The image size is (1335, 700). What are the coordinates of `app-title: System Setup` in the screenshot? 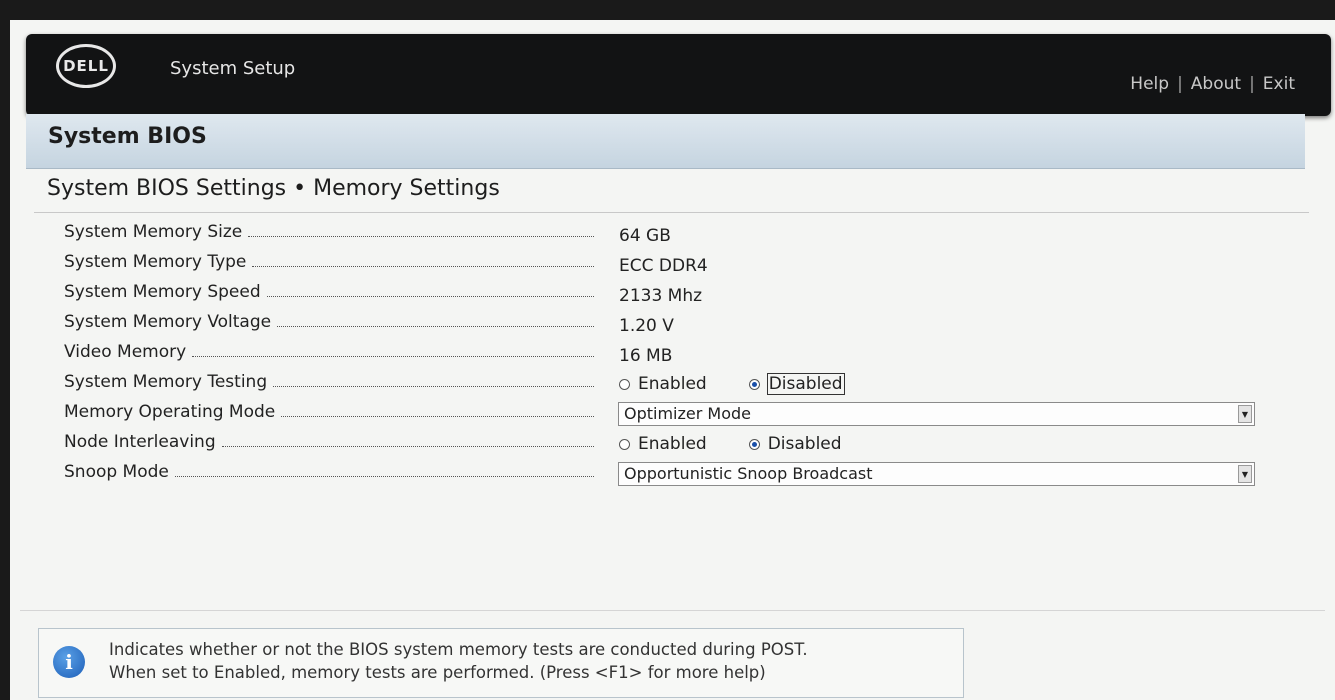 It's located at (233, 68).